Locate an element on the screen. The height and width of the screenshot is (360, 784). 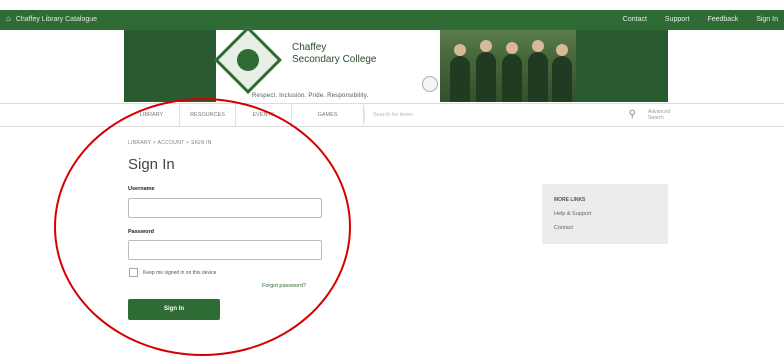
search-input: Search for items ⚲ is located at coordinates (504, 115).